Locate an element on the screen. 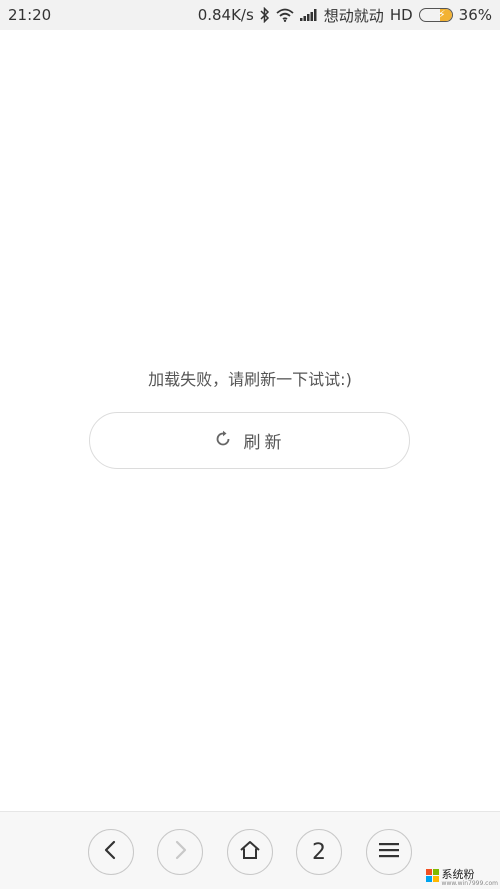 The width and height of the screenshot is (500, 889). refresh-button: 刷新 is located at coordinates (249, 440).